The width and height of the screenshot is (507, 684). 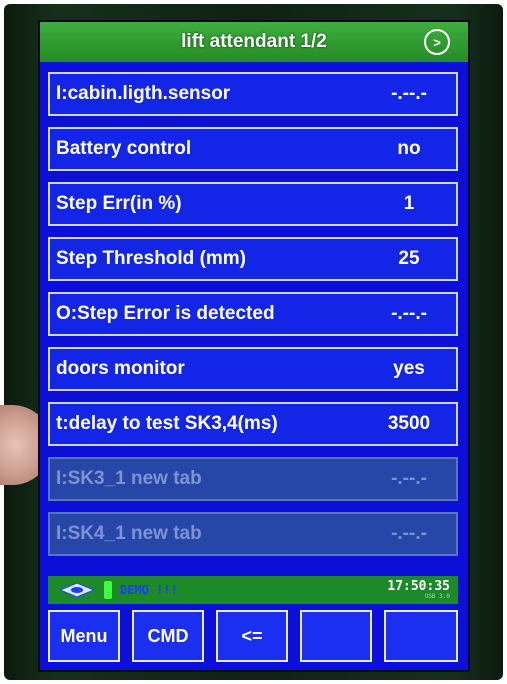 What do you see at coordinates (149, 590) in the screenshot?
I see `demo-label: DEMO !!!` at bounding box center [149, 590].